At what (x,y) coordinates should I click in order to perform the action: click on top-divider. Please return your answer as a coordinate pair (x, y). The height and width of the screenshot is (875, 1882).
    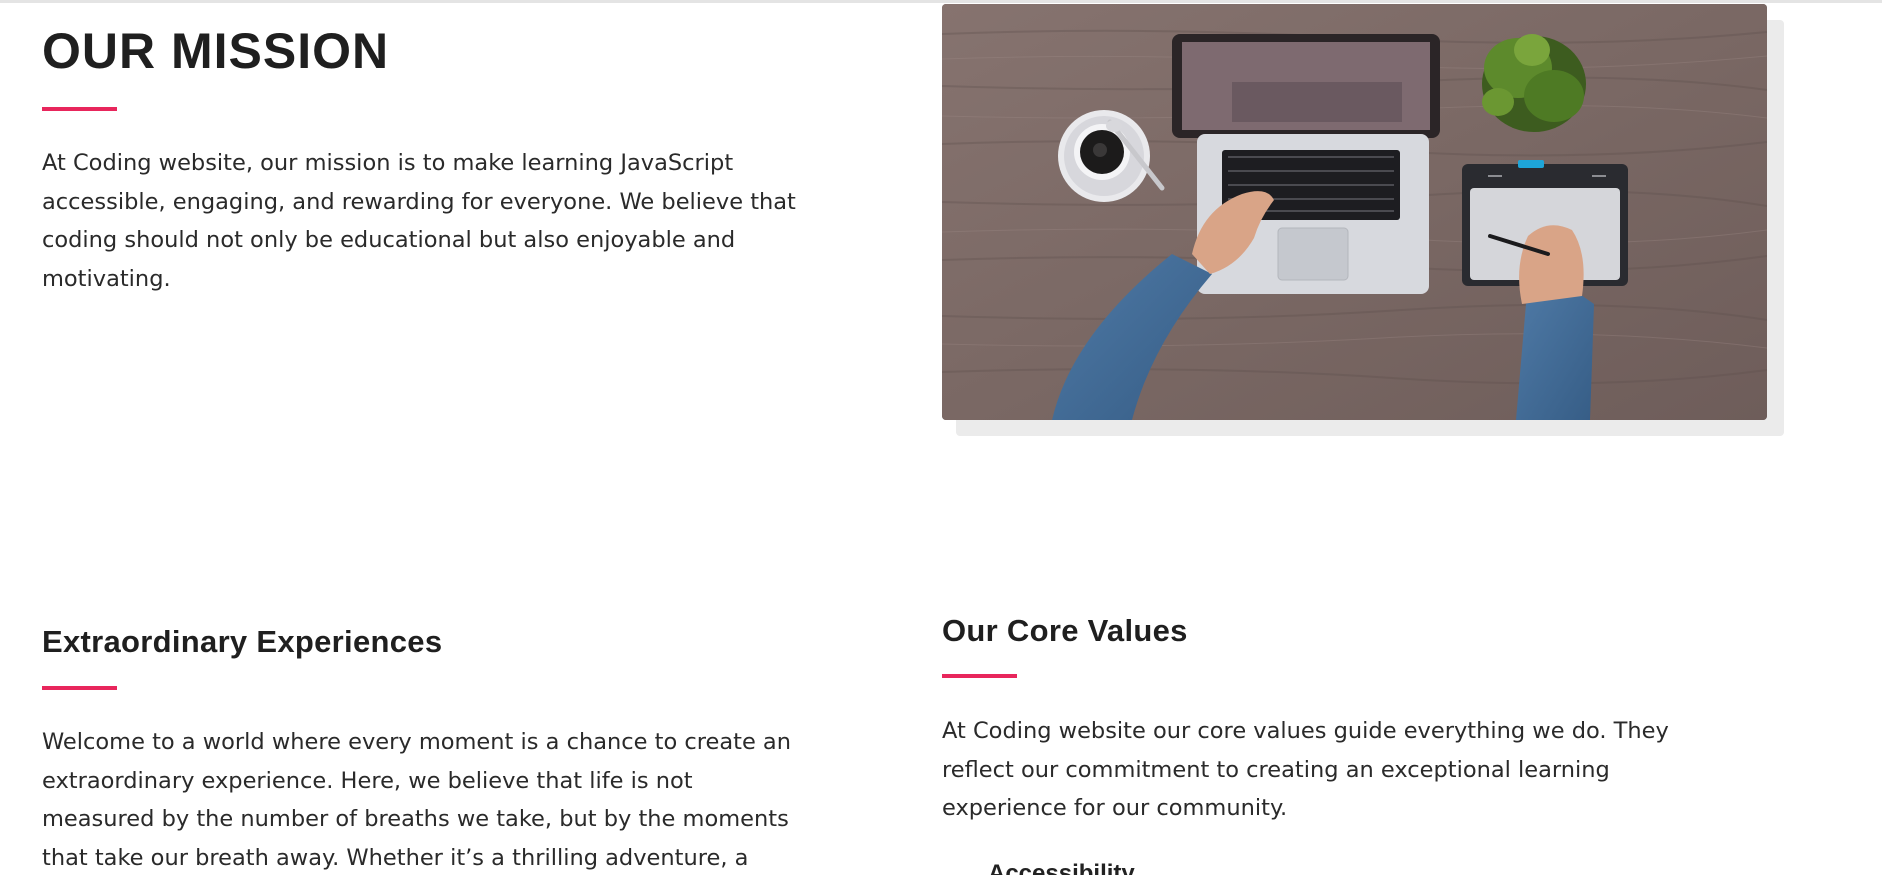
    Looking at the image, I should click on (941, 1).